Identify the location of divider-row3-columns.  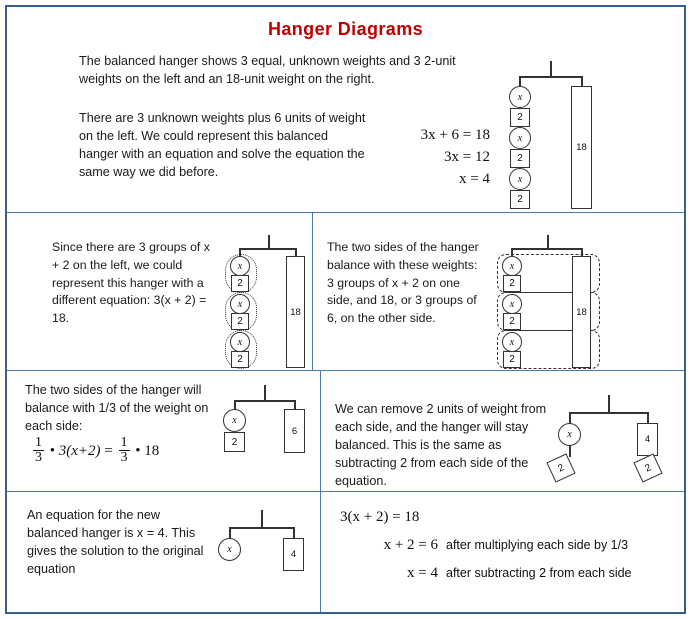
(320, 430).